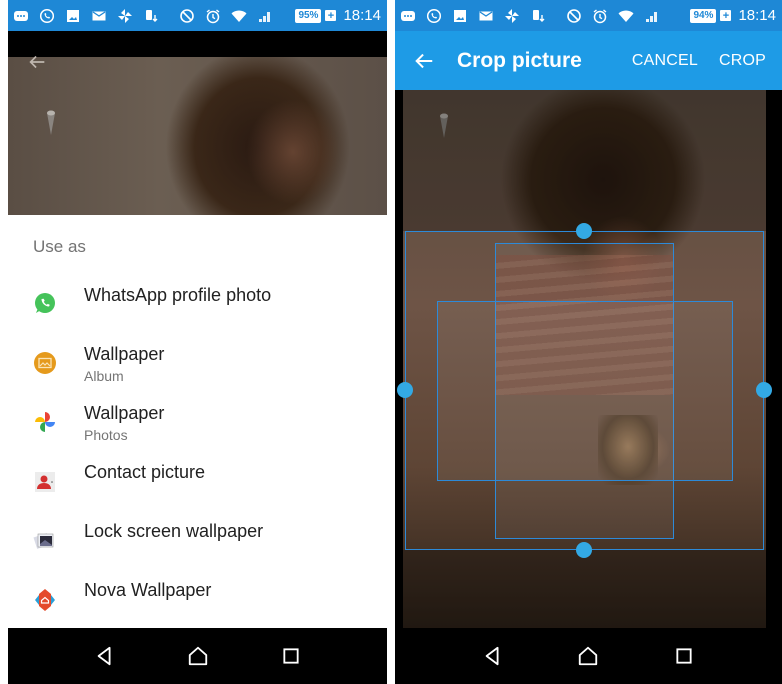 This screenshot has height=684, width=782. I want to click on status-bar: 95% + 18:14, so click(197, 15).